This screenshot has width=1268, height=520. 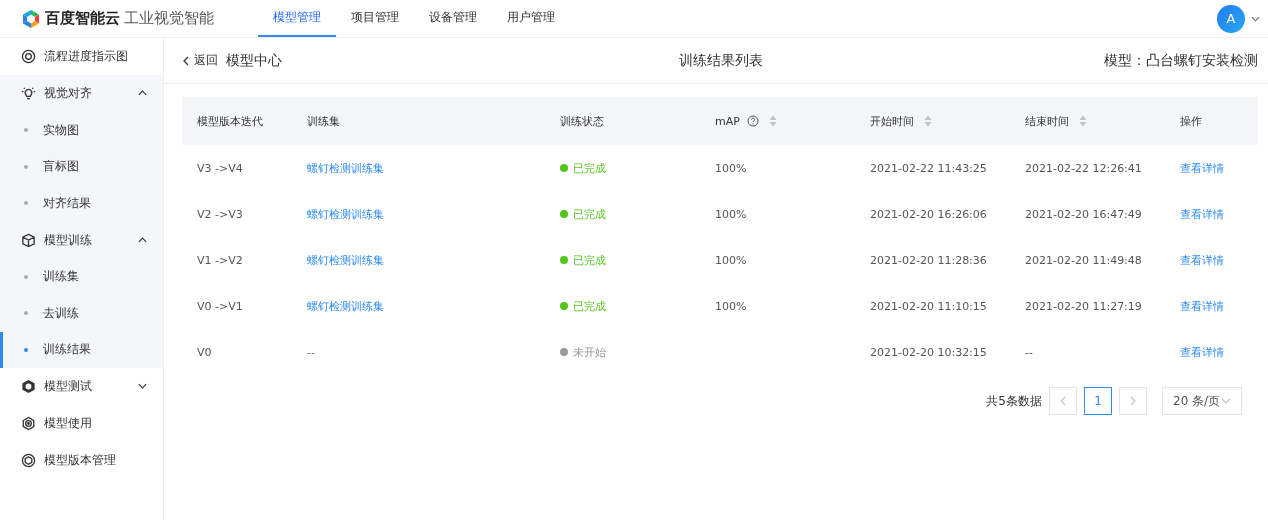 What do you see at coordinates (531, 18) in the screenshot?
I see `nav-tab: 用户管理` at bounding box center [531, 18].